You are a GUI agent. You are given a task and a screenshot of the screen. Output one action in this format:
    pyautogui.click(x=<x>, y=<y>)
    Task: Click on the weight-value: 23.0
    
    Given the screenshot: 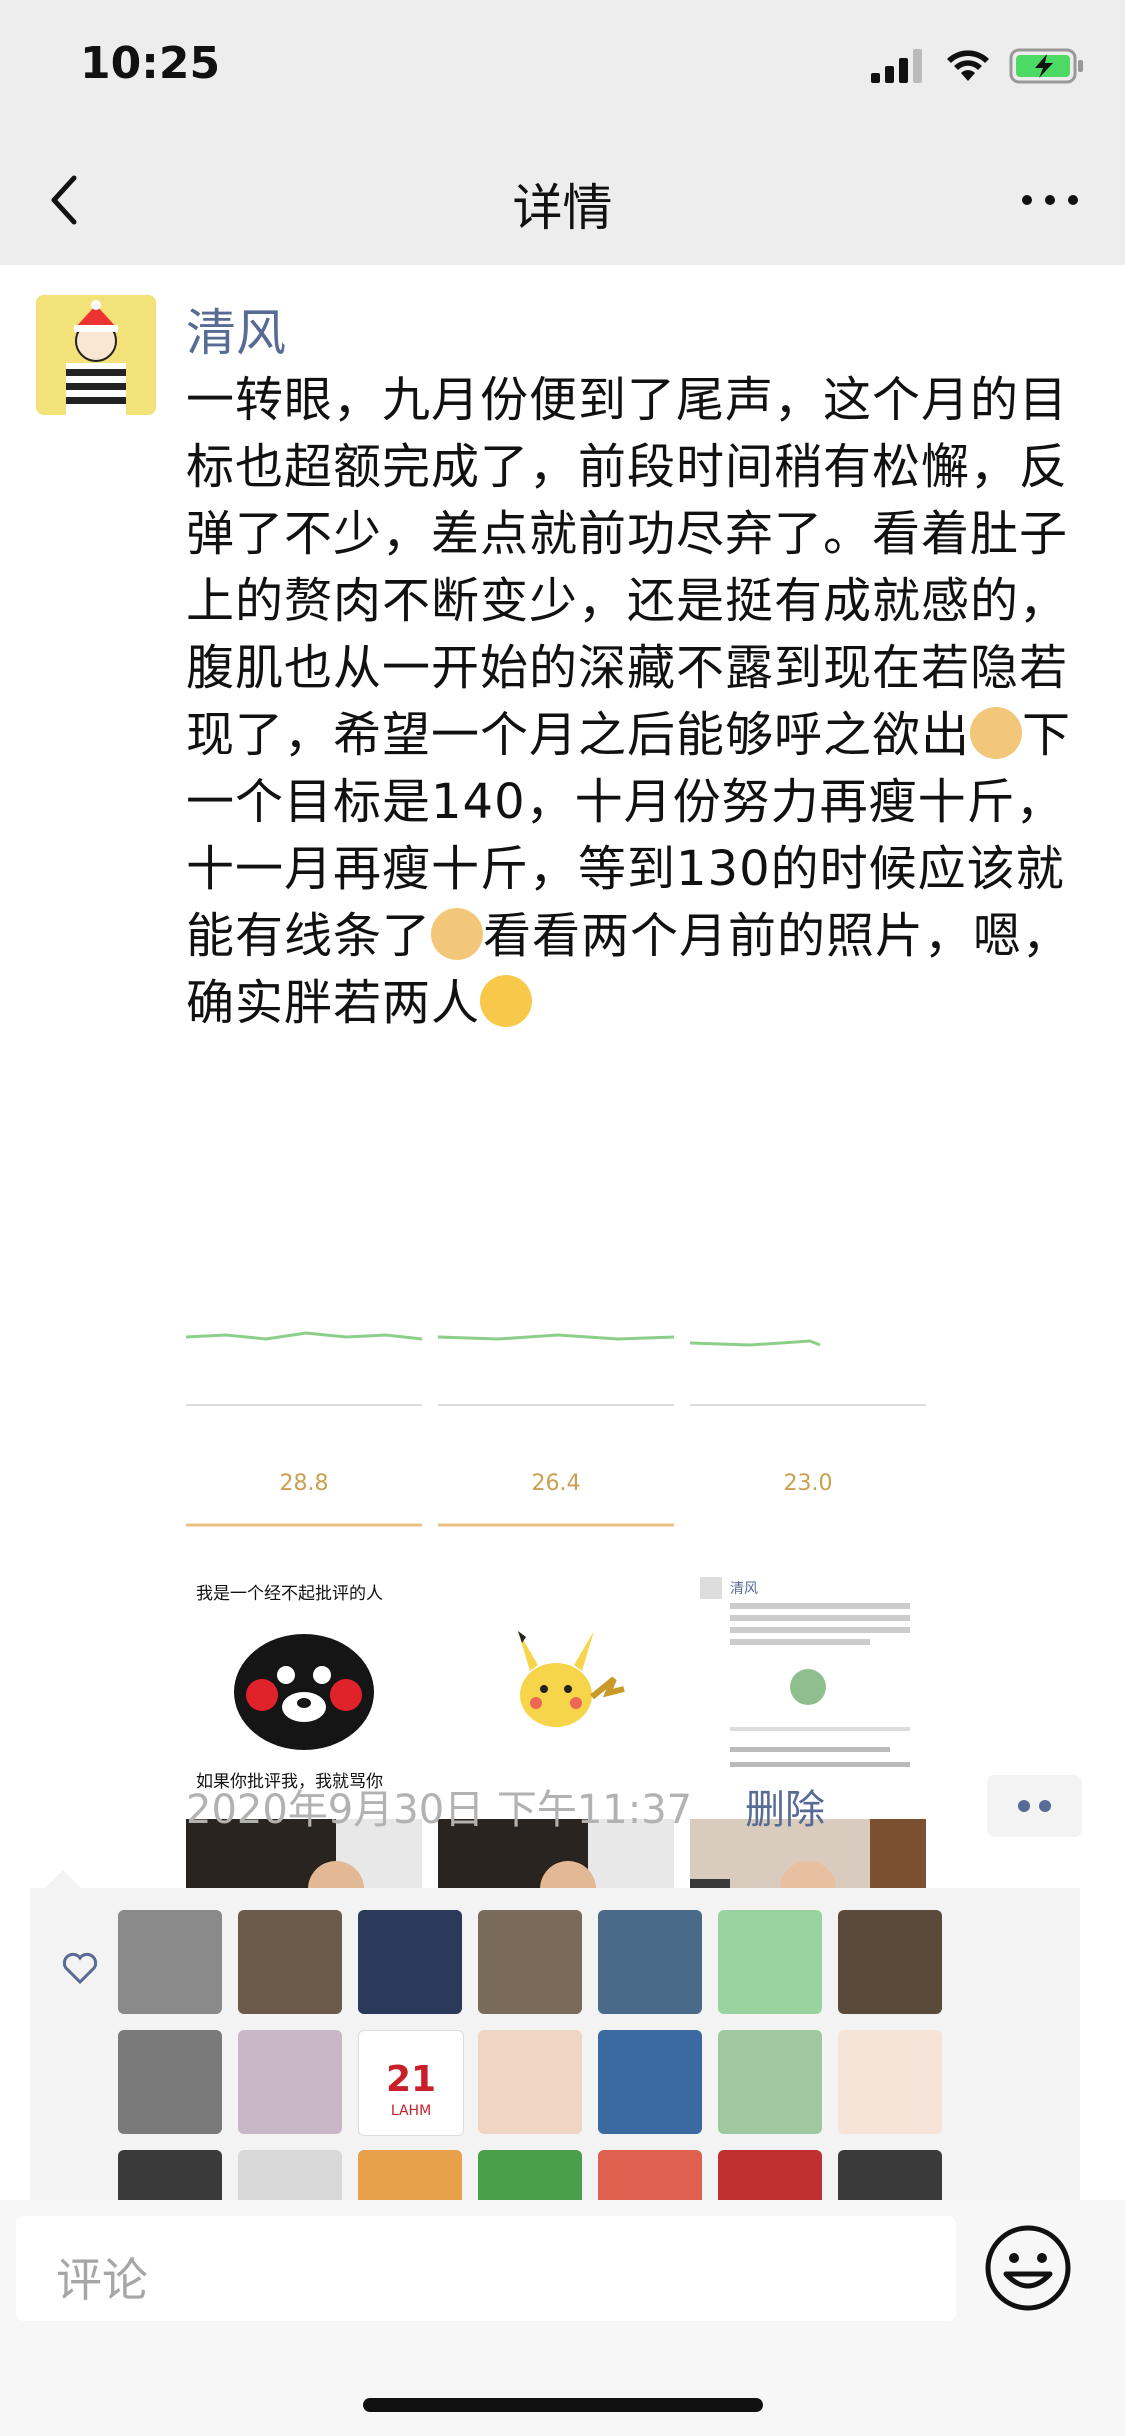 What is the action you would take?
    pyautogui.click(x=808, y=1483)
    